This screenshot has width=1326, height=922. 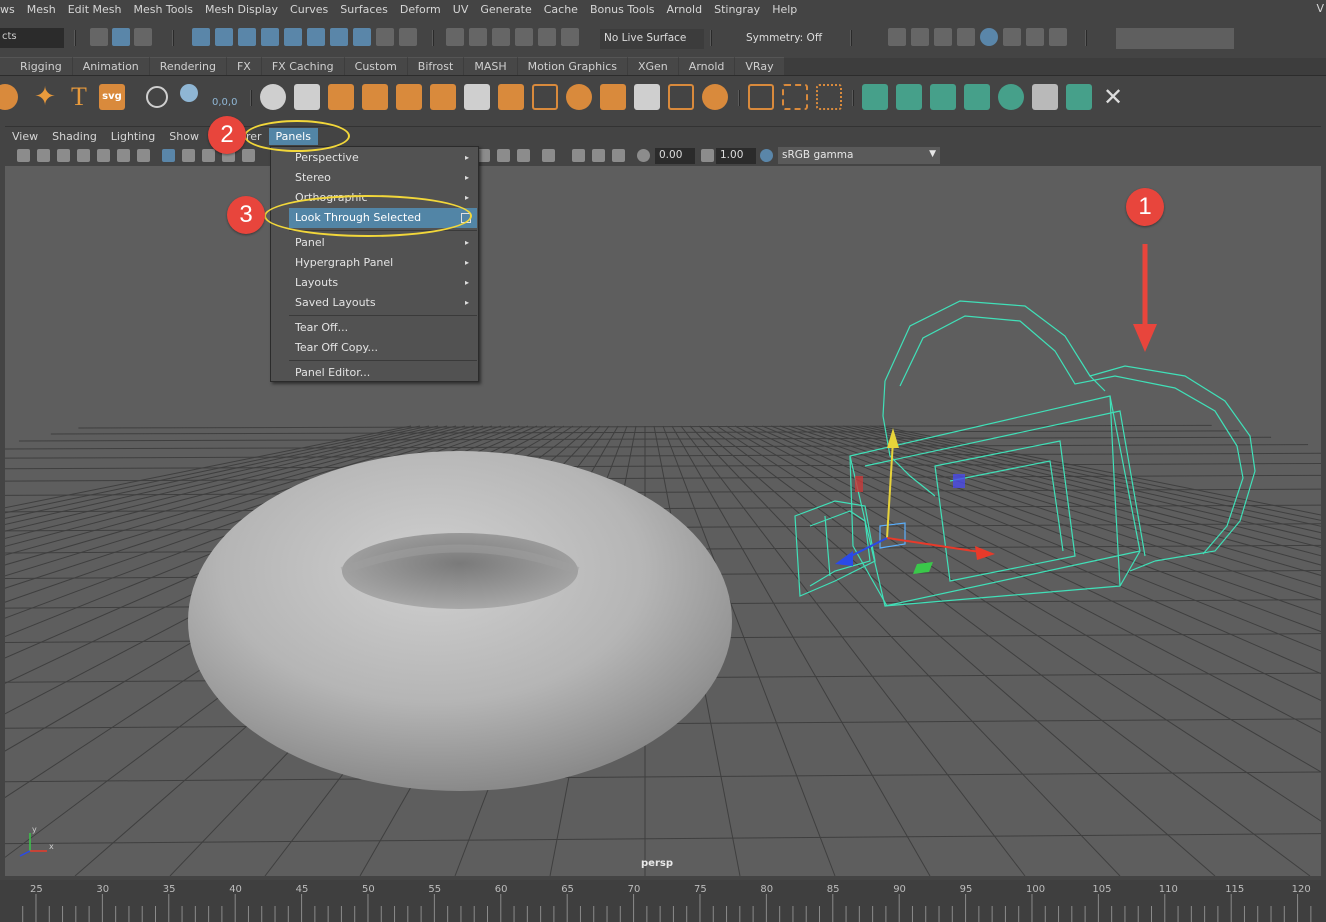 What do you see at coordinates (707, 155) in the screenshot?
I see `gamma-icon` at bounding box center [707, 155].